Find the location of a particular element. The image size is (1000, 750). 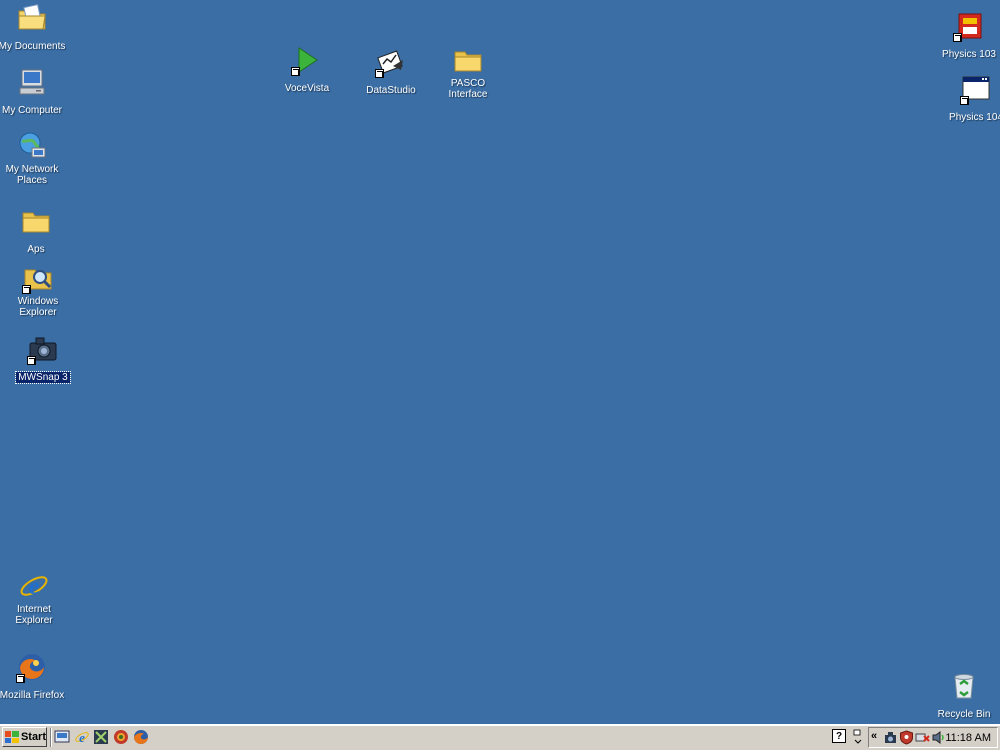

desktop-icon-mwsnap: MWSnap 3 is located at coordinates (43, 359).